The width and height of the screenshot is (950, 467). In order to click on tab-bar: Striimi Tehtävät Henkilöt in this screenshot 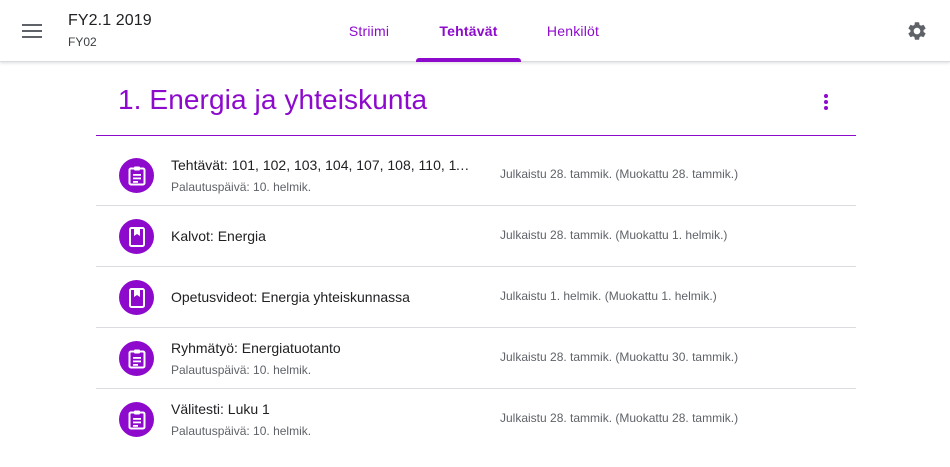, I will do `click(475, 31)`.